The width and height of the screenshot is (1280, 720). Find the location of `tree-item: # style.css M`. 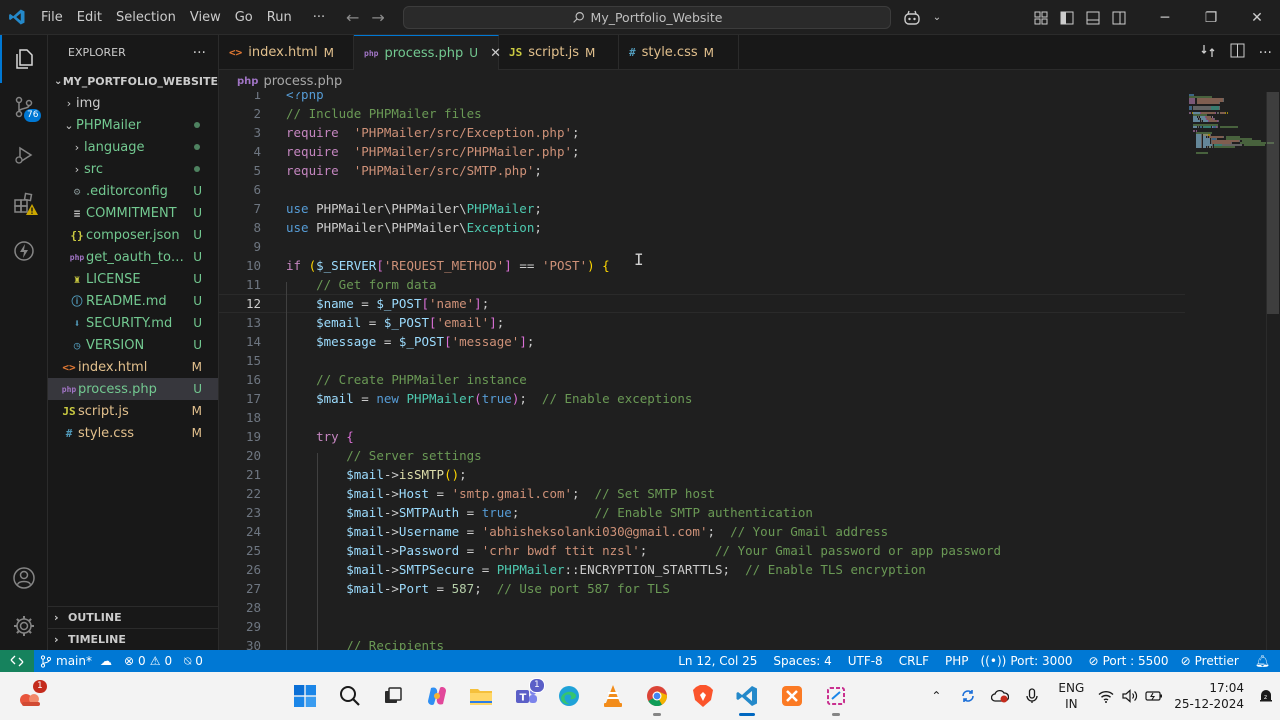

tree-item: # style.css M is located at coordinates (133, 433).